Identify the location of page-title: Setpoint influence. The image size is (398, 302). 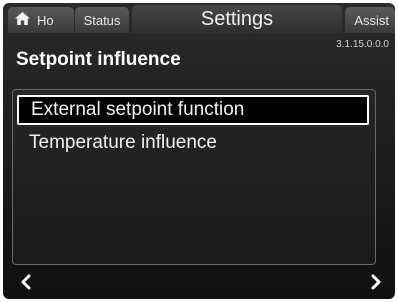
(98, 59).